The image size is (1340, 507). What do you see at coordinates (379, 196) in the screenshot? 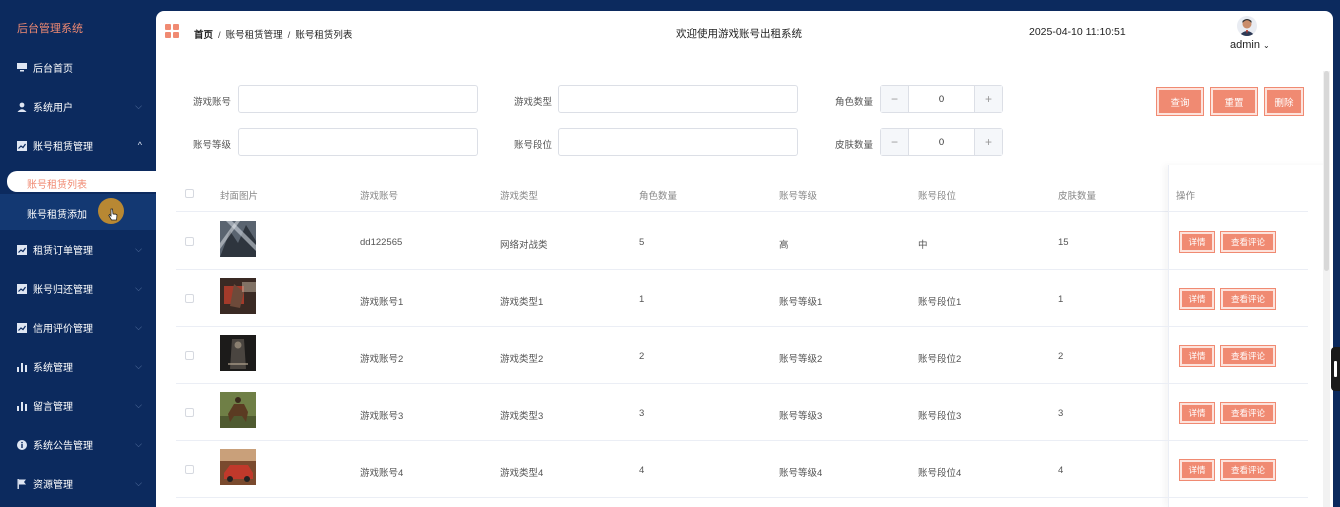
I see `header-account: 游戏账号` at bounding box center [379, 196].